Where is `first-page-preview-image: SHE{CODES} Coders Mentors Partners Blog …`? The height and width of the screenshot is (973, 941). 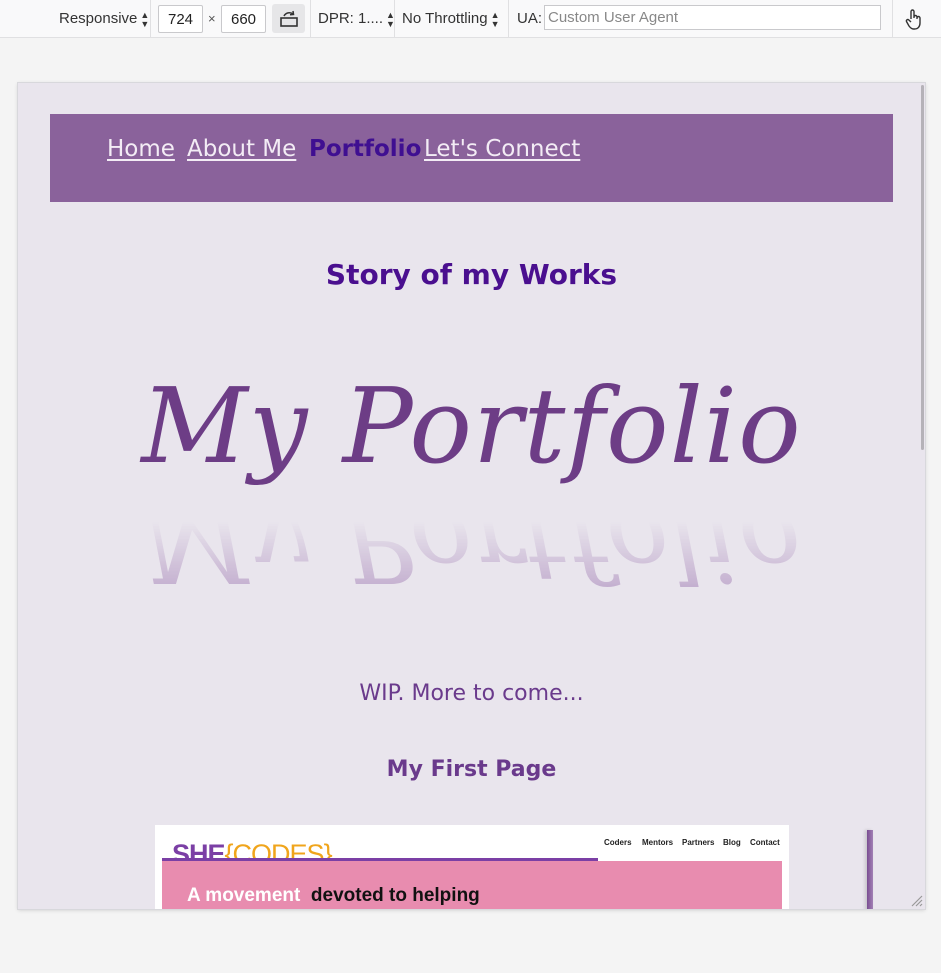
first-page-preview-image: SHE{CODES} Coders Mentors Partners Blog … is located at coordinates (472, 867).